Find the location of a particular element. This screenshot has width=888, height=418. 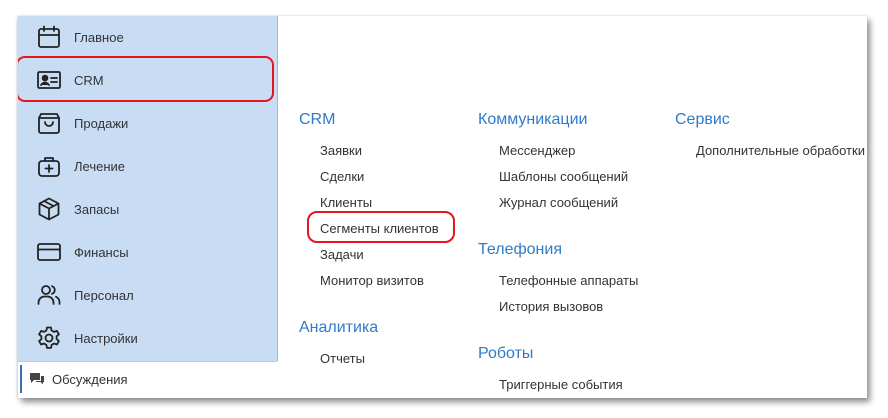

link-call-history: История вызовов is located at coordinates (551, 306).